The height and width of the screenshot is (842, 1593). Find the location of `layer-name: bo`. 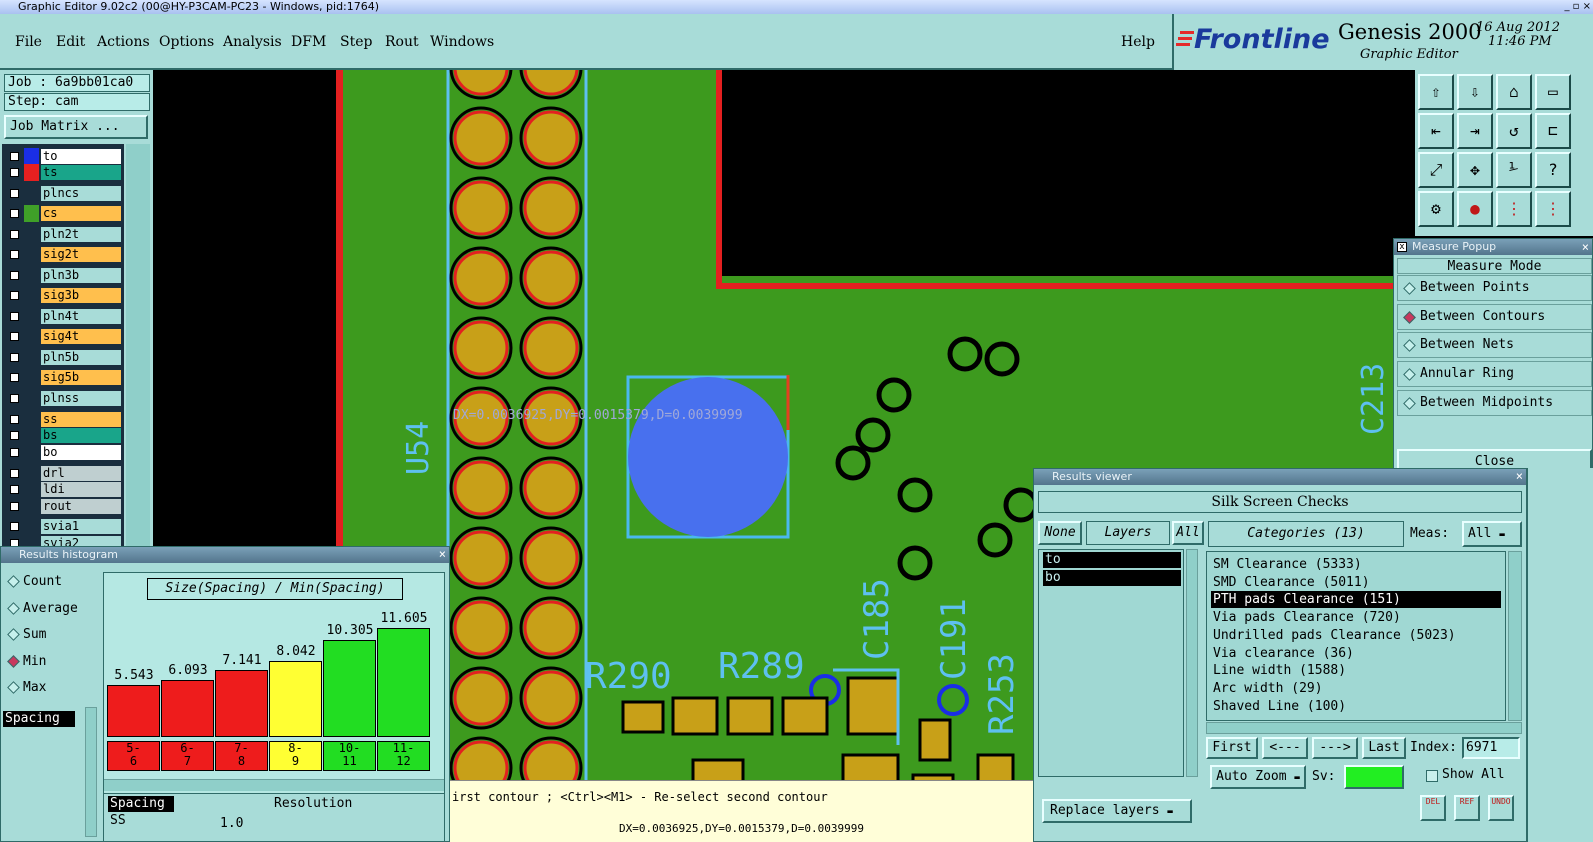

layer-name: bo is located at coordinates (81, 452).